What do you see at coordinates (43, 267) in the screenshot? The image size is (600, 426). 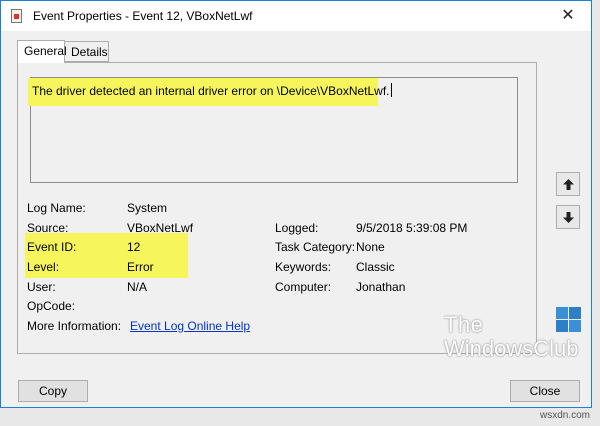 I see `level-label: Level:` at bounding box center [43, 267].